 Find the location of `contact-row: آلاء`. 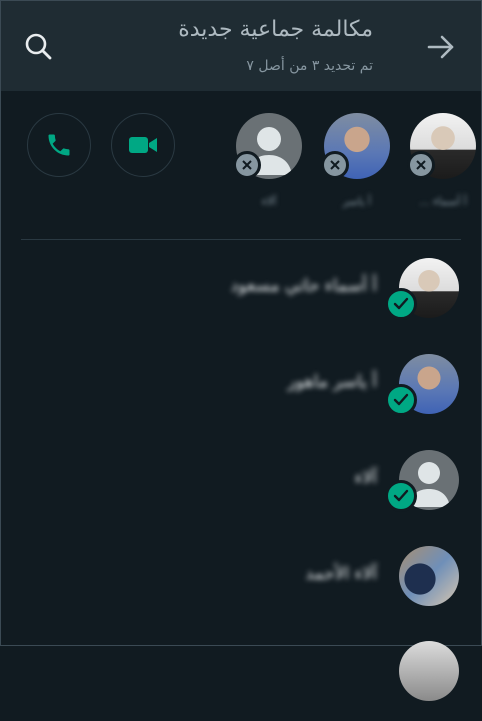

contact-row: آلاء is located at coordinates (241, 490).